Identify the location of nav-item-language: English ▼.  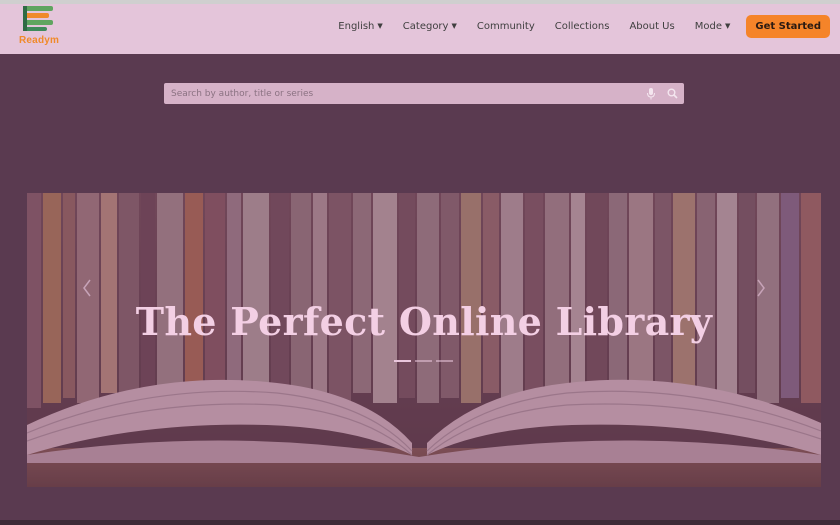
(360, 26).